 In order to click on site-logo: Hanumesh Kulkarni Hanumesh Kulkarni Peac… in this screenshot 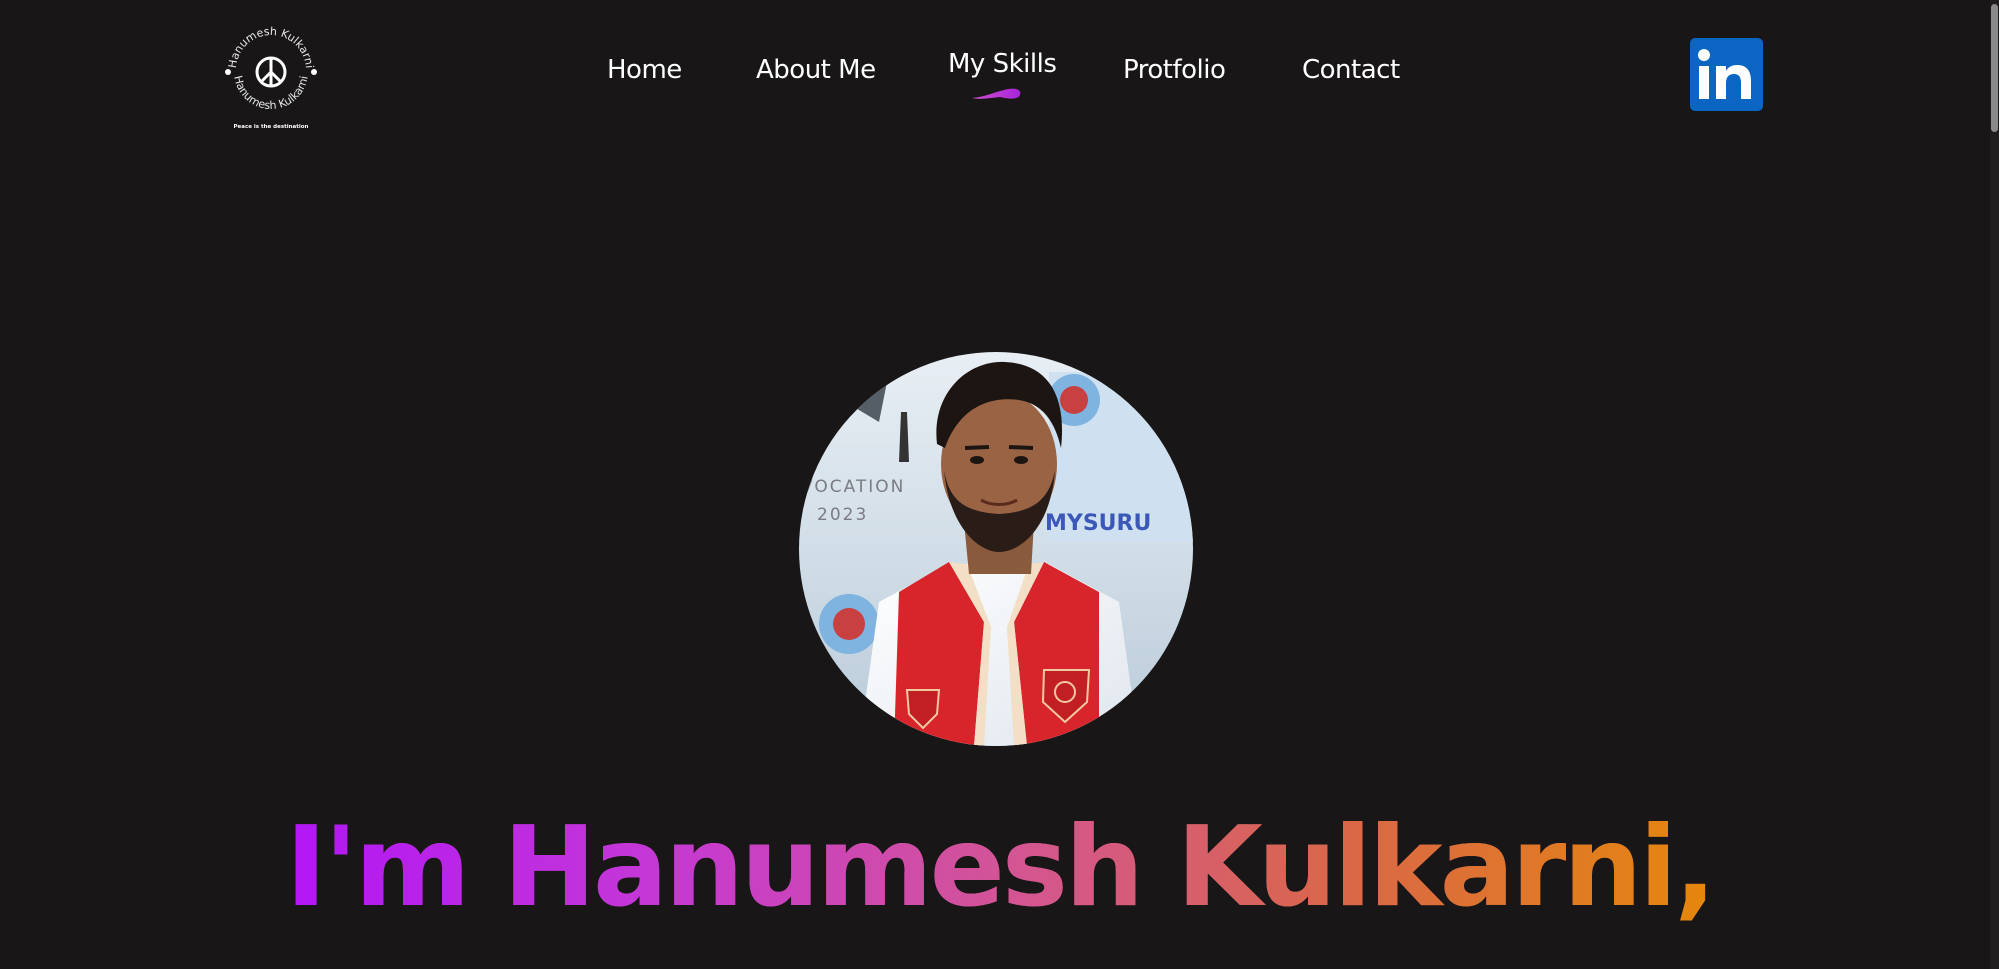, I will do `click(271, 76)`.